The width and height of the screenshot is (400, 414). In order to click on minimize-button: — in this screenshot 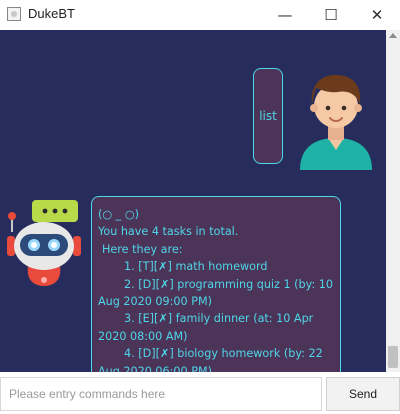, I will do `click(285, 15)`.